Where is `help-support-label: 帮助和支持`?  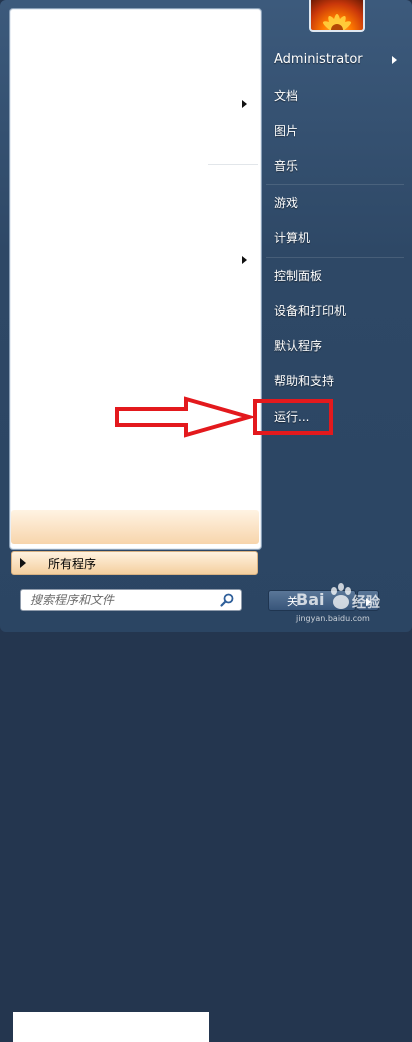 help-support-label: 帮助和支持 is located at coordinates (304, 381).